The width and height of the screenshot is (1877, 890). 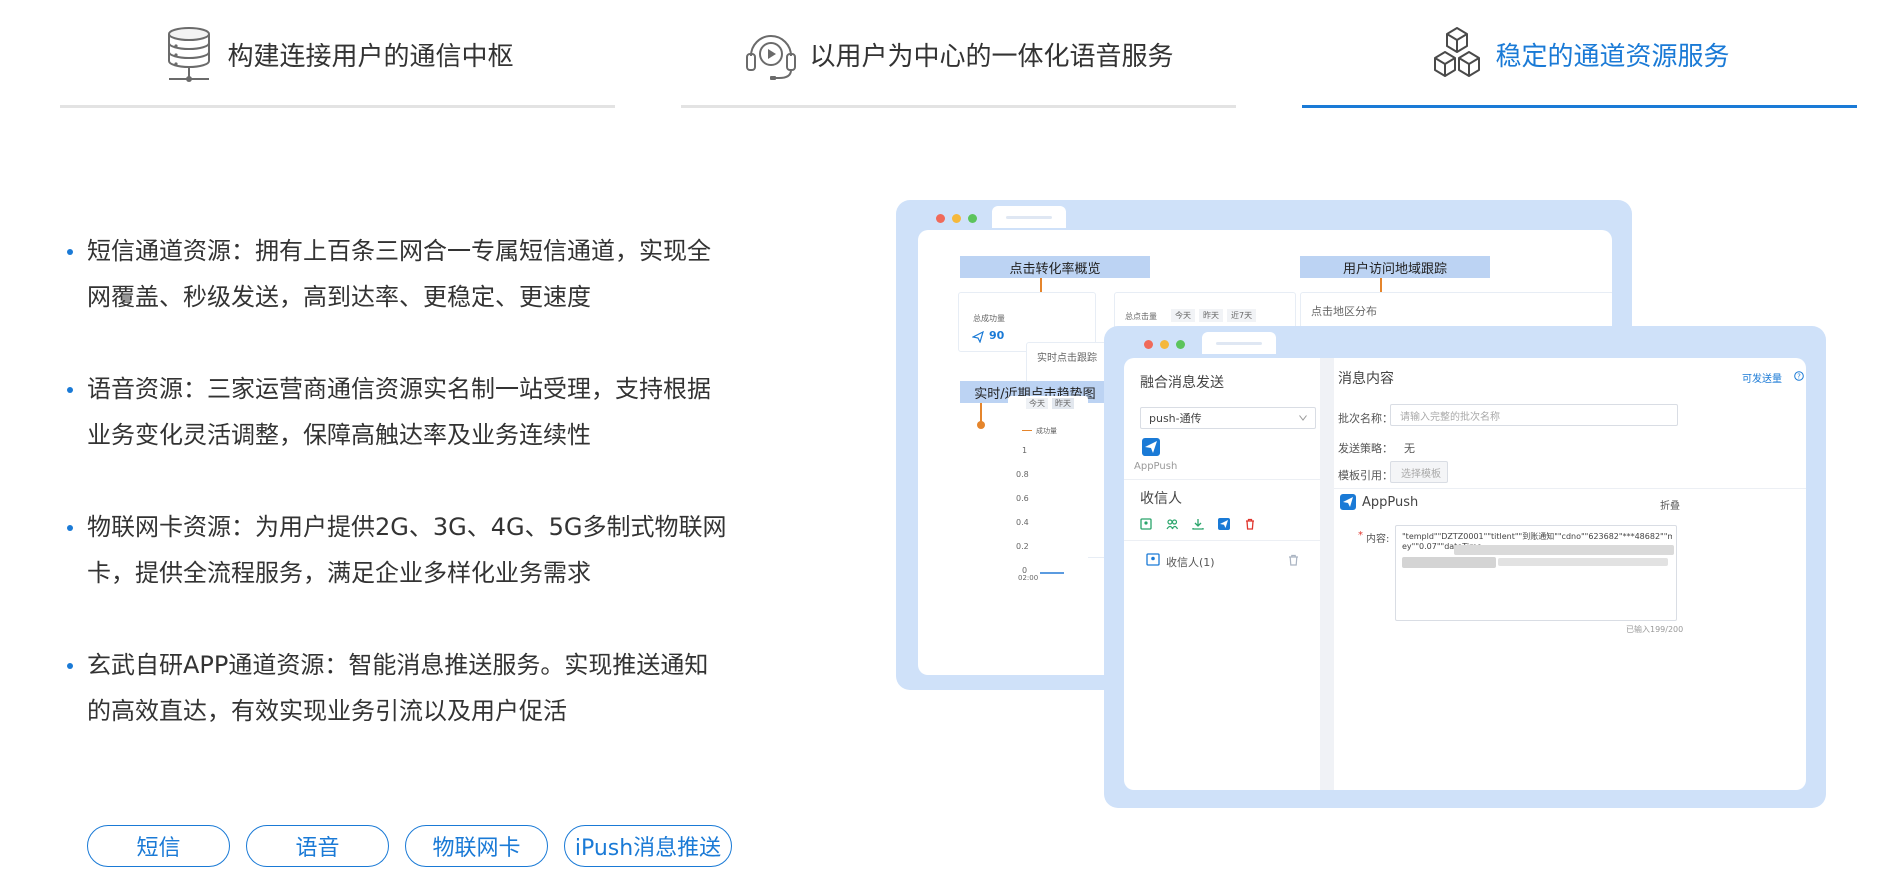 What do you see at coordinates (1052, 573) in the screenshot?
I see `trend-line` at bounding box center [1052, 573].